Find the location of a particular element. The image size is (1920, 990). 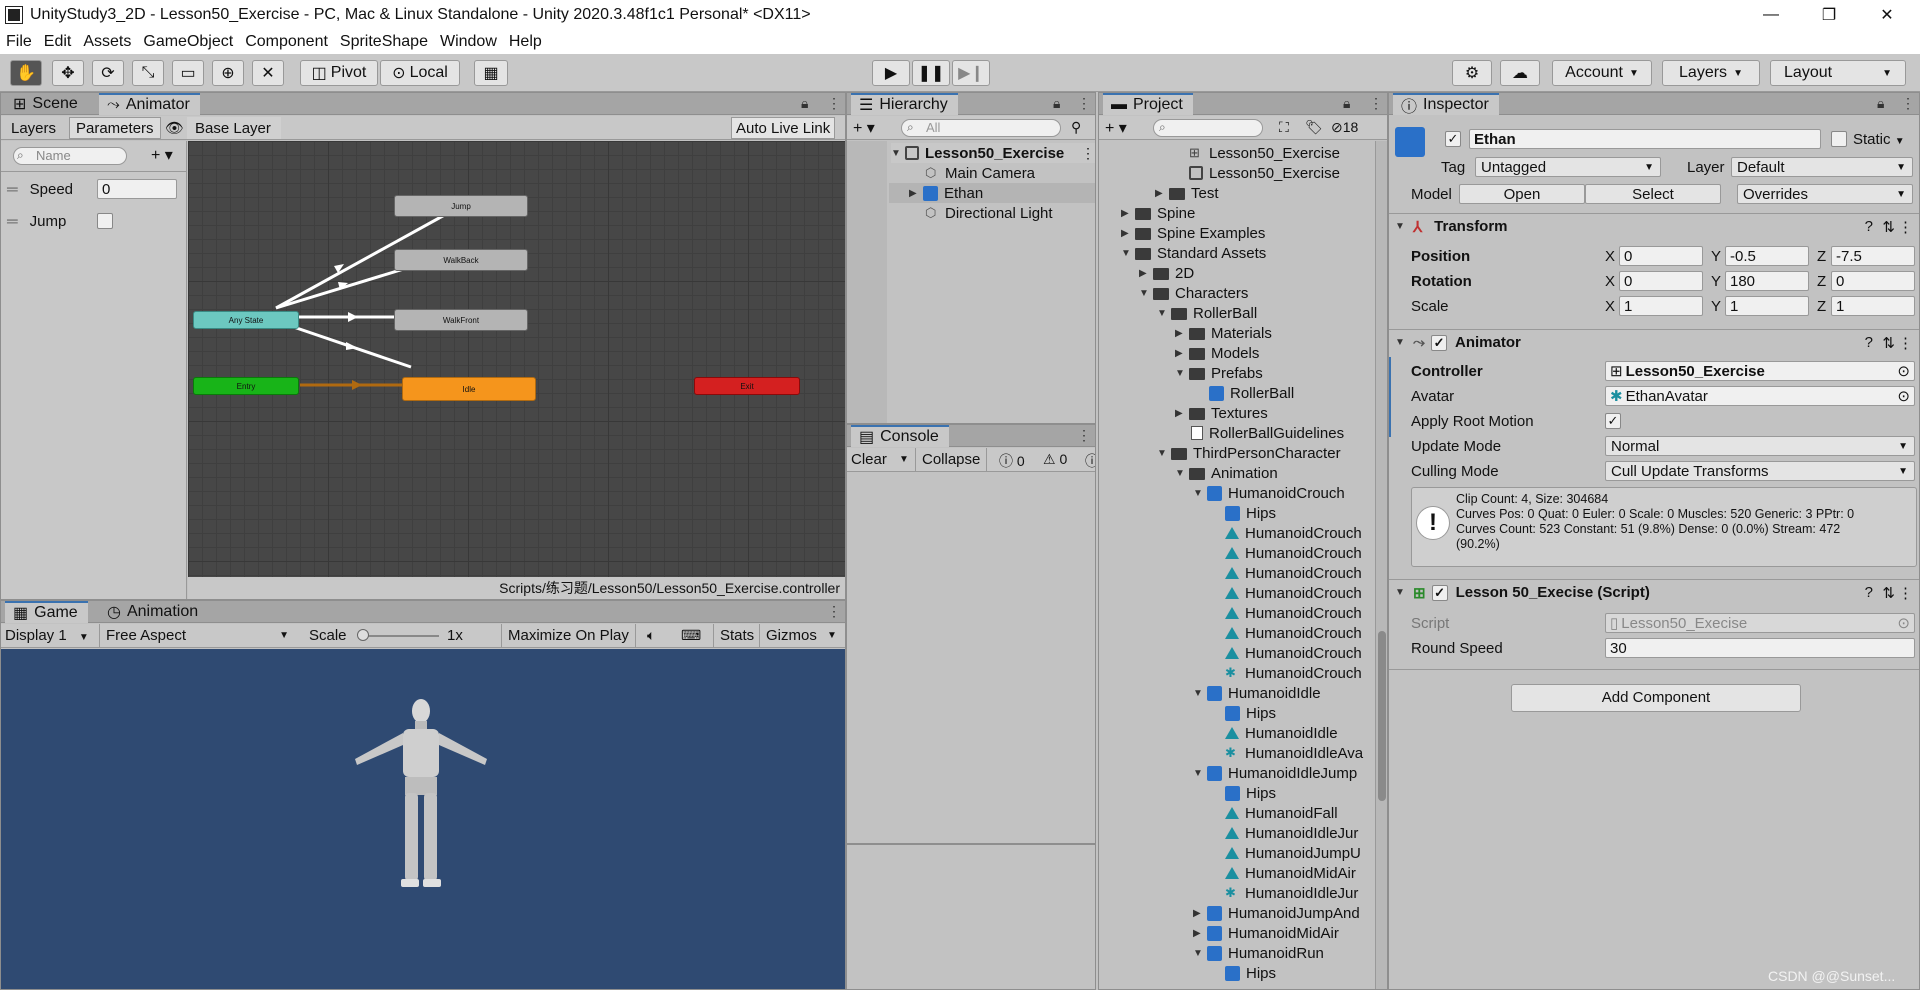

static-dropdown: Static ▼ is located at coordinates (1879, 139).